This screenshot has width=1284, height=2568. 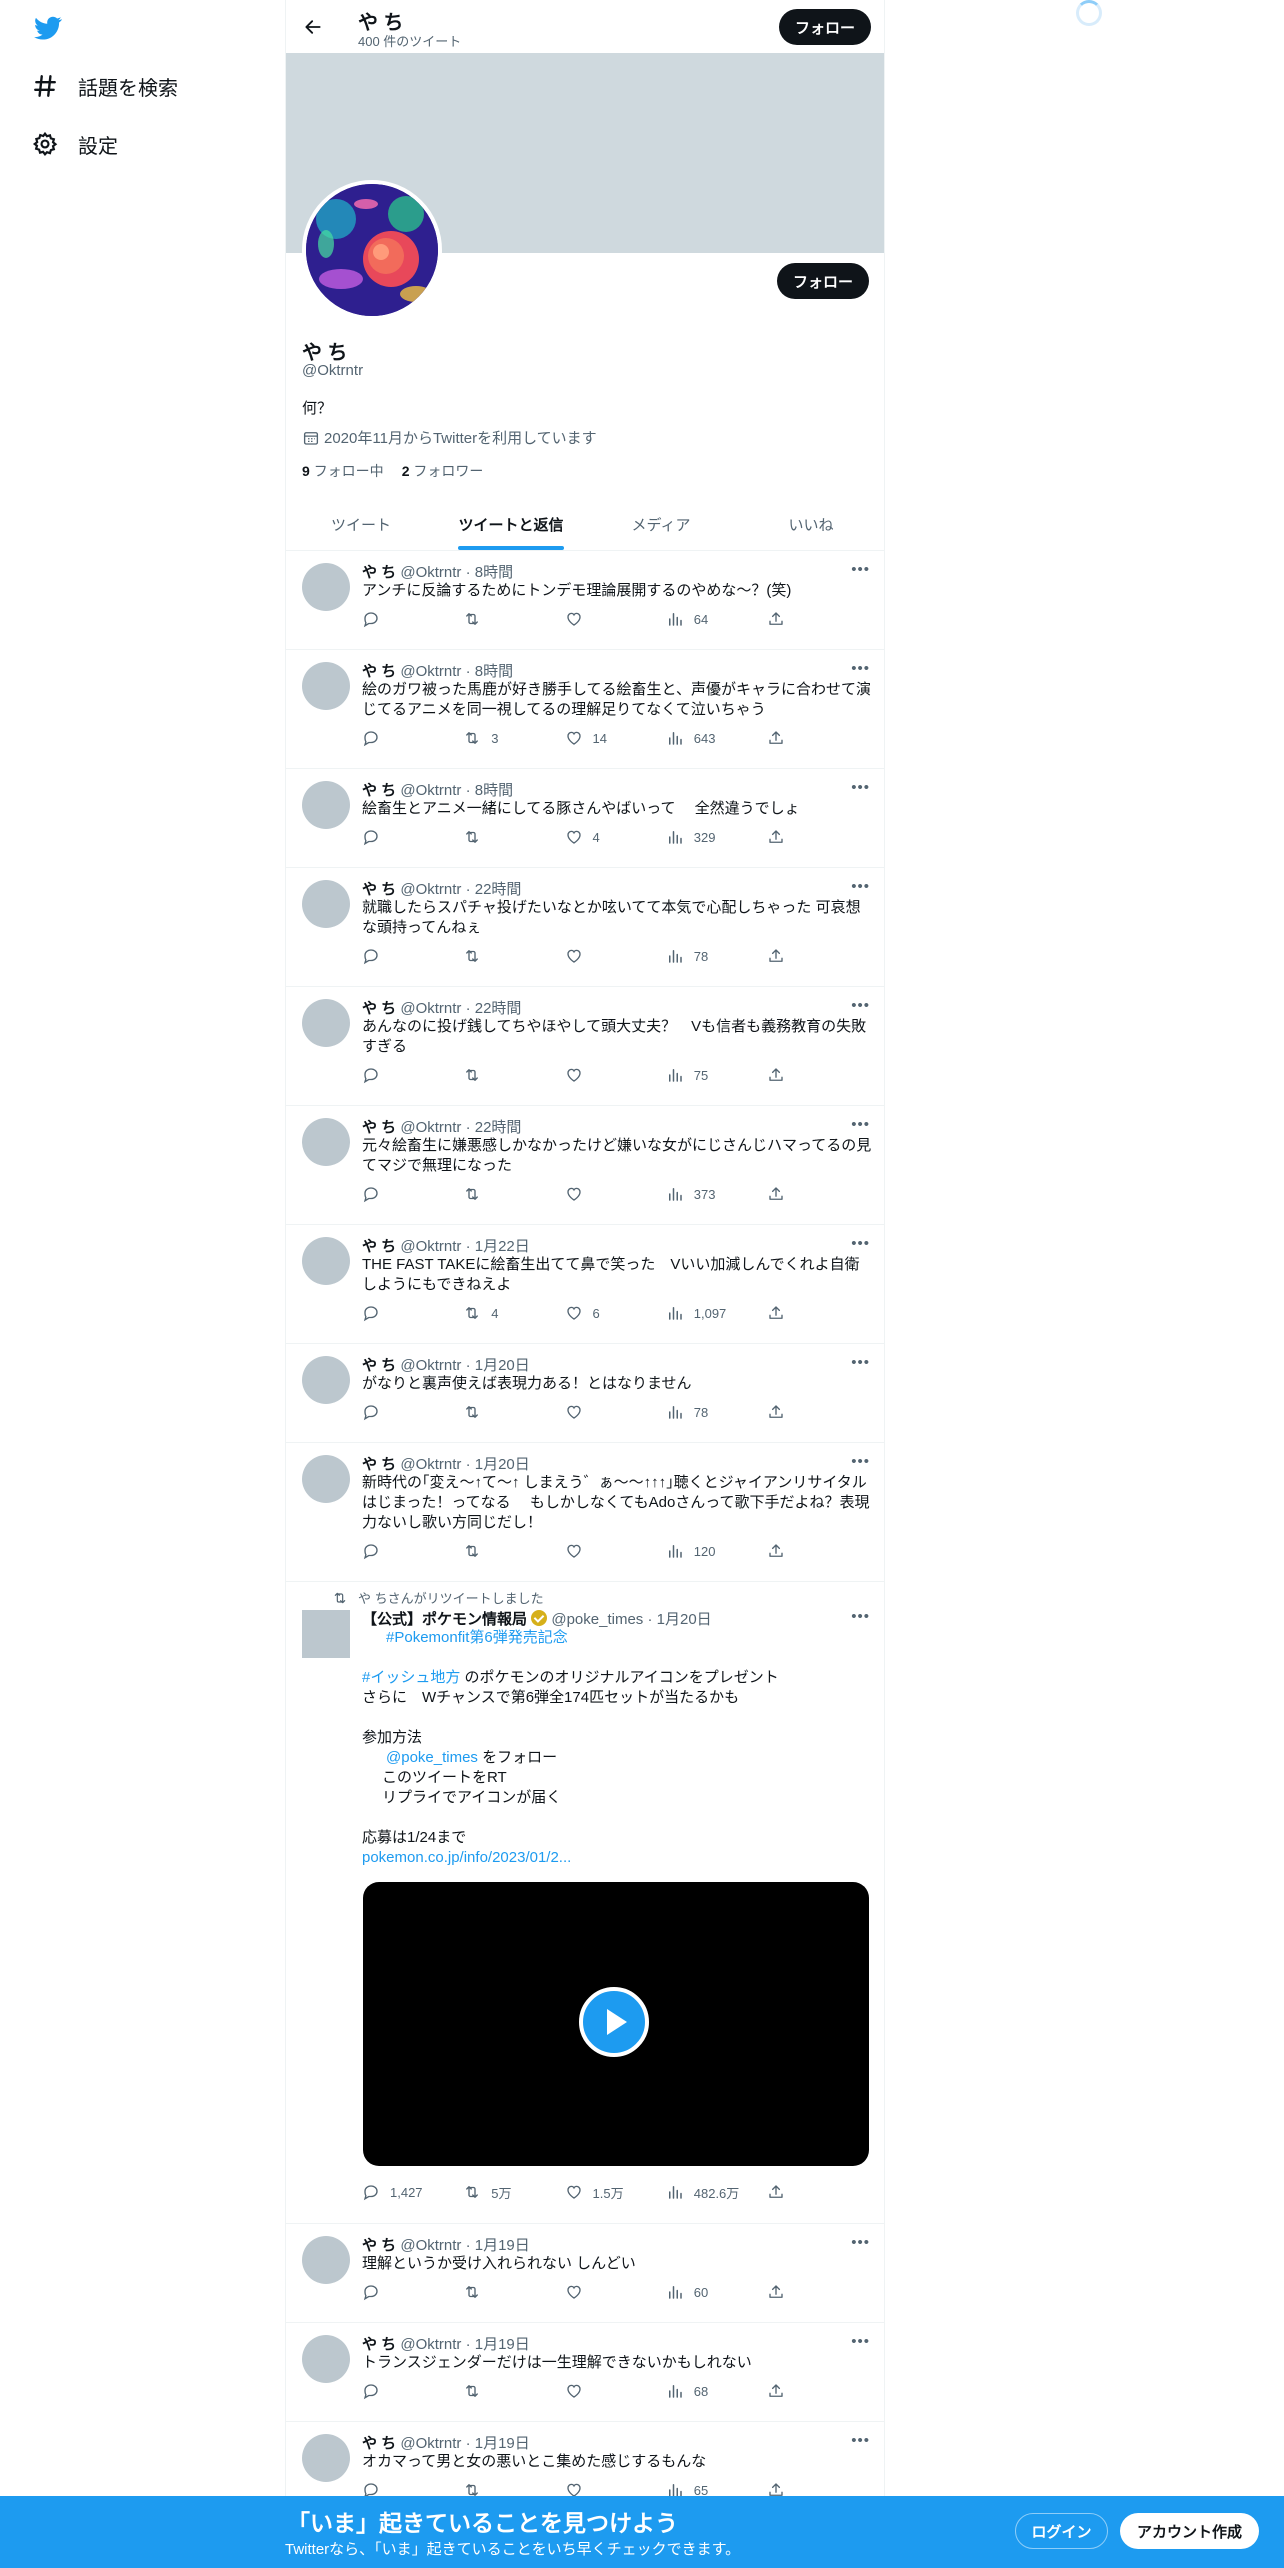 What do you see at coordinates (597, 1619) in the screenshot?
I see `tweet-author-handle: @poke_times` at bounding box center [597, 1619].